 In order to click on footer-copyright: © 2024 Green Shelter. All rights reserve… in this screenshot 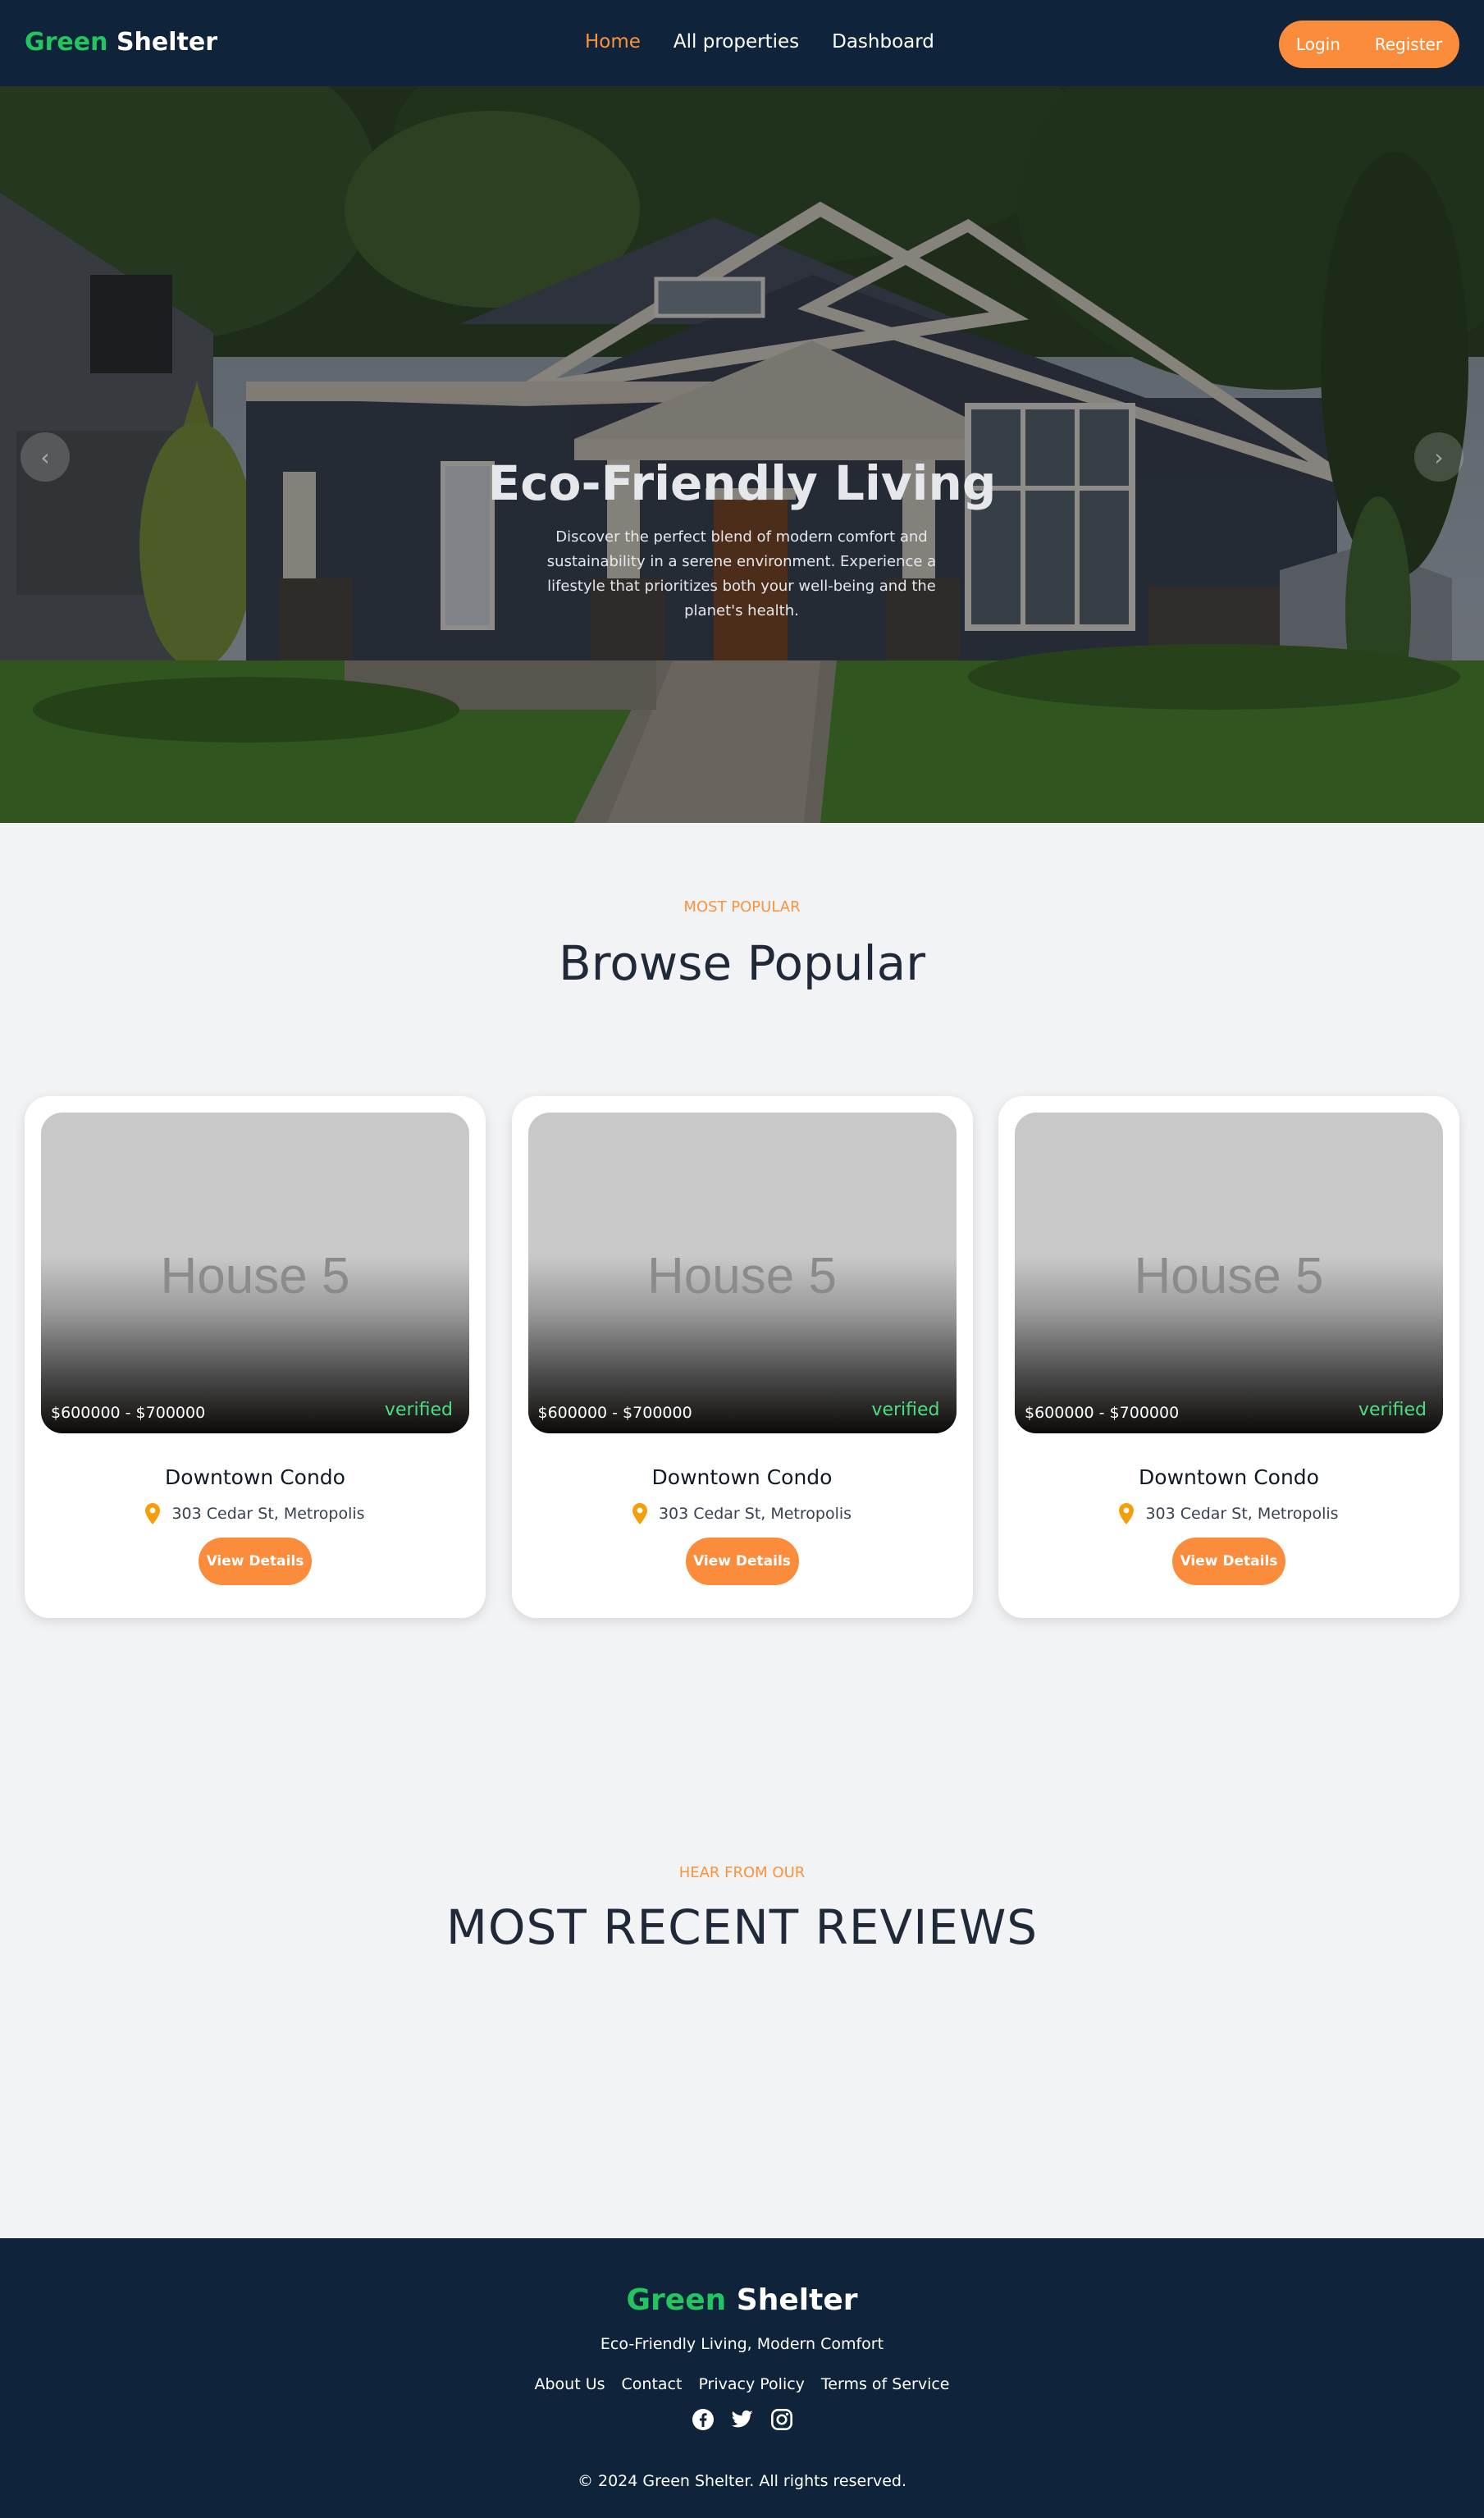, I will do `click(742, 2481)`.